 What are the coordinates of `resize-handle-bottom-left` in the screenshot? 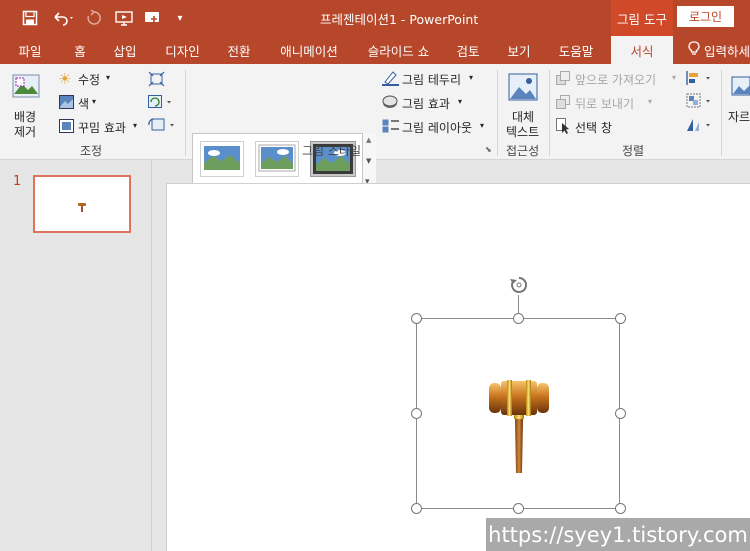 It's located at (416, 508).